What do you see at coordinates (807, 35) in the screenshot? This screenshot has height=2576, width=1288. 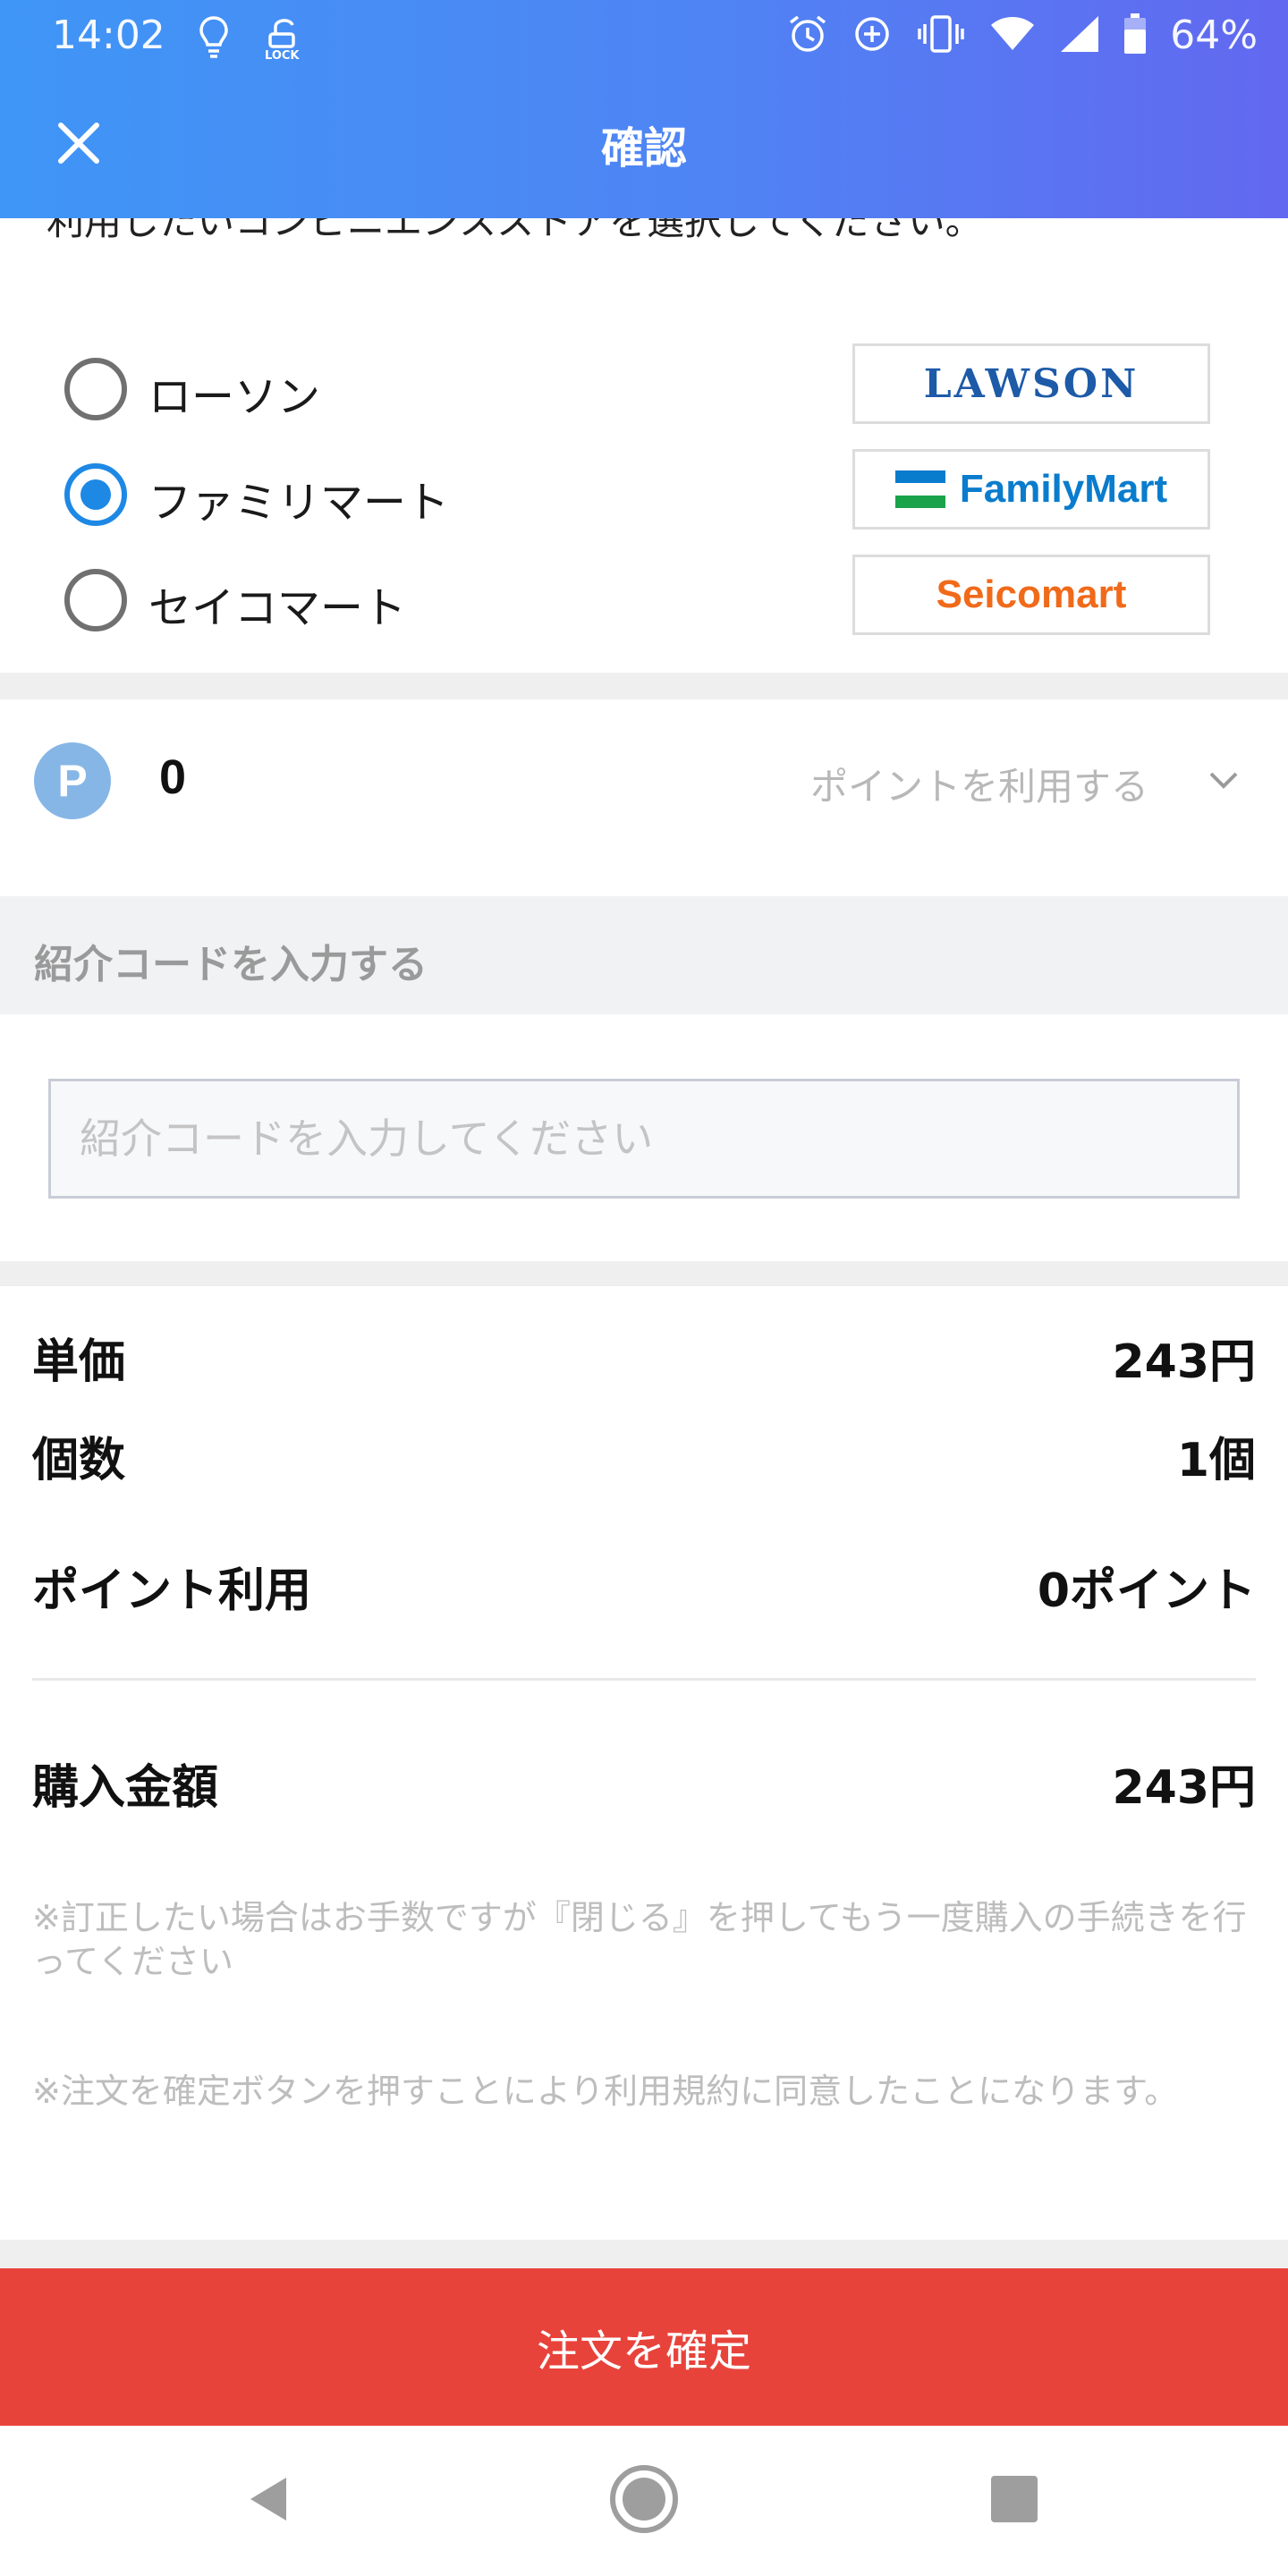 I see `alarm-icon` at bounding box center [807, 35].